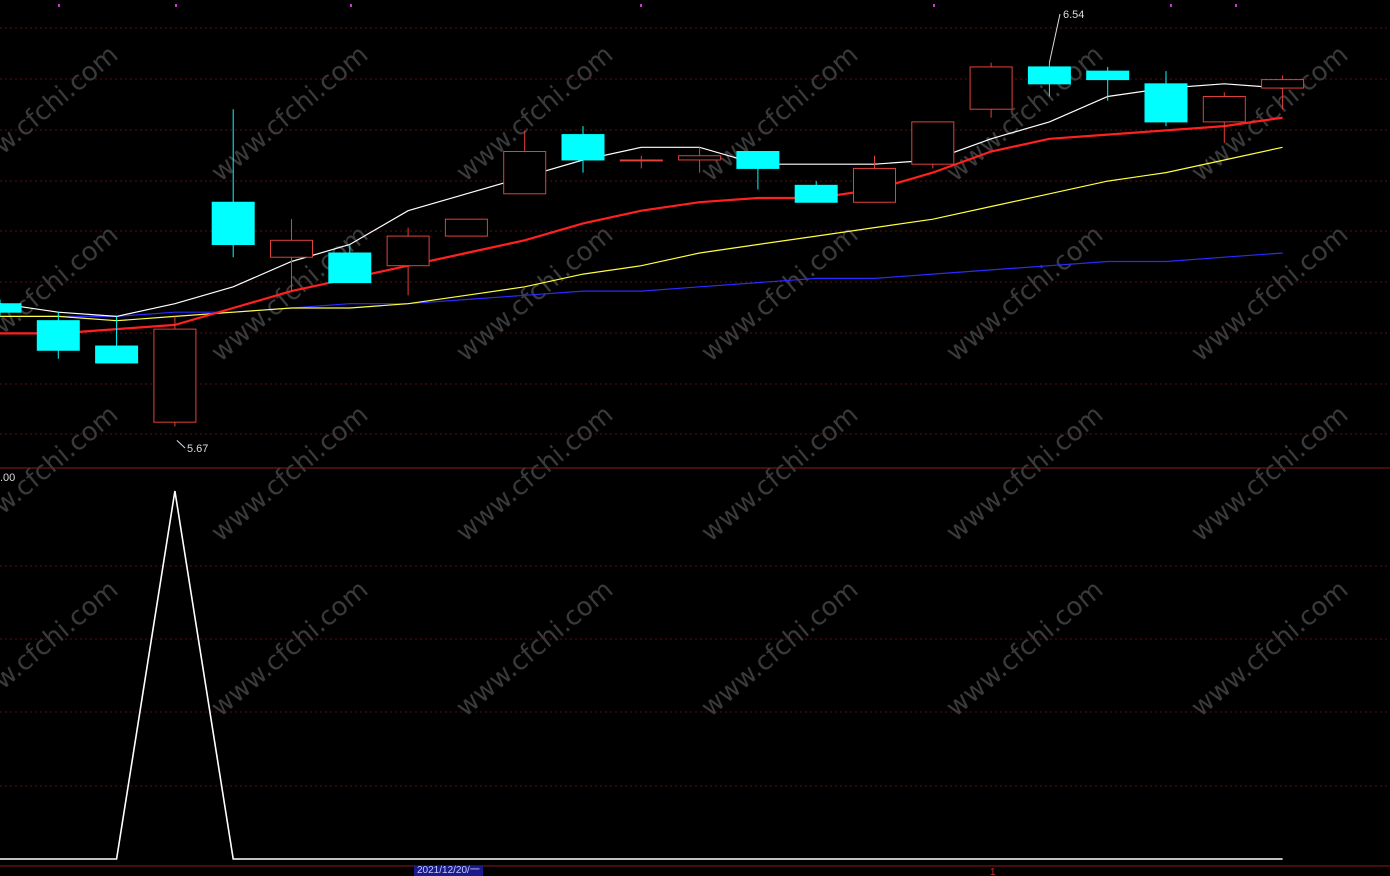  What do you see at coordinates (7, 478) in the screenshot?
I see `indicator-scale-label: .00` at bounding box center [7, 478].